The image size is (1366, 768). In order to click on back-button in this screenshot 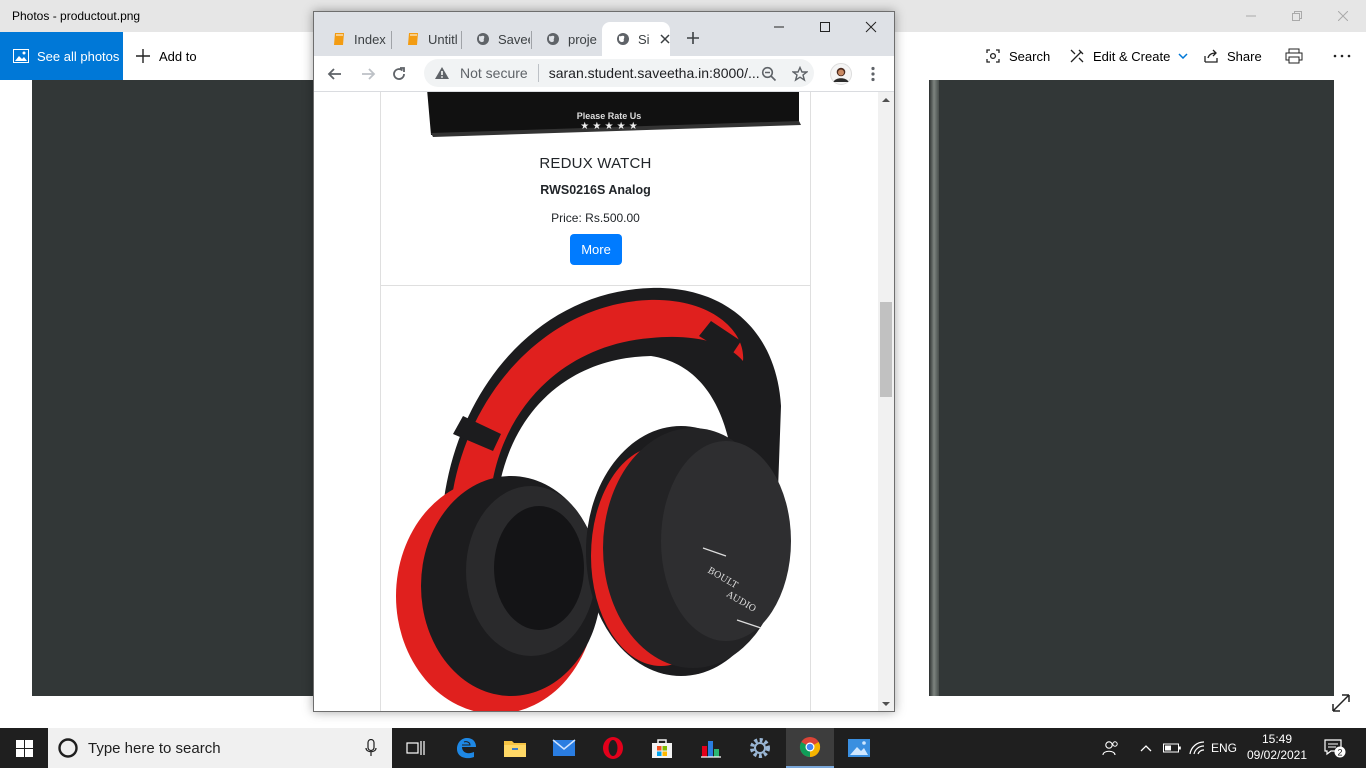, I will do `click(335, 74)`.